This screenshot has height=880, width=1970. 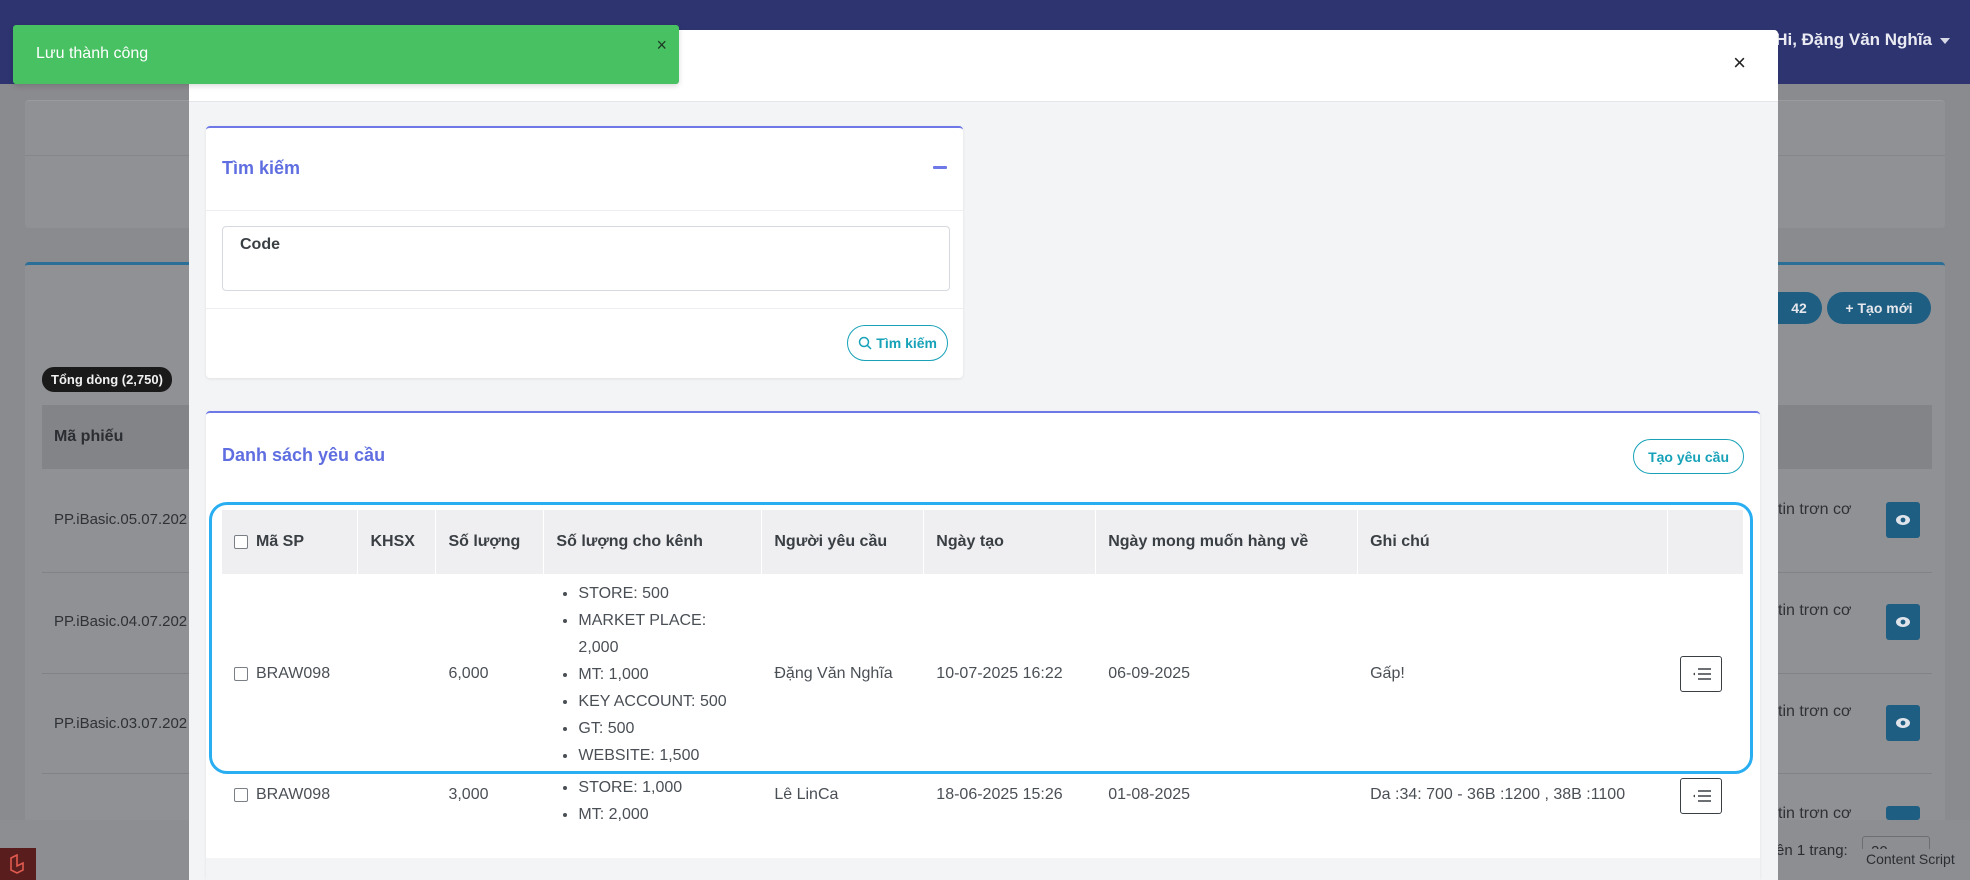 I want to click on cell-note: Da :34: 700 - 36B :1200 , 38B :1100, so click(x=1498, y=794).